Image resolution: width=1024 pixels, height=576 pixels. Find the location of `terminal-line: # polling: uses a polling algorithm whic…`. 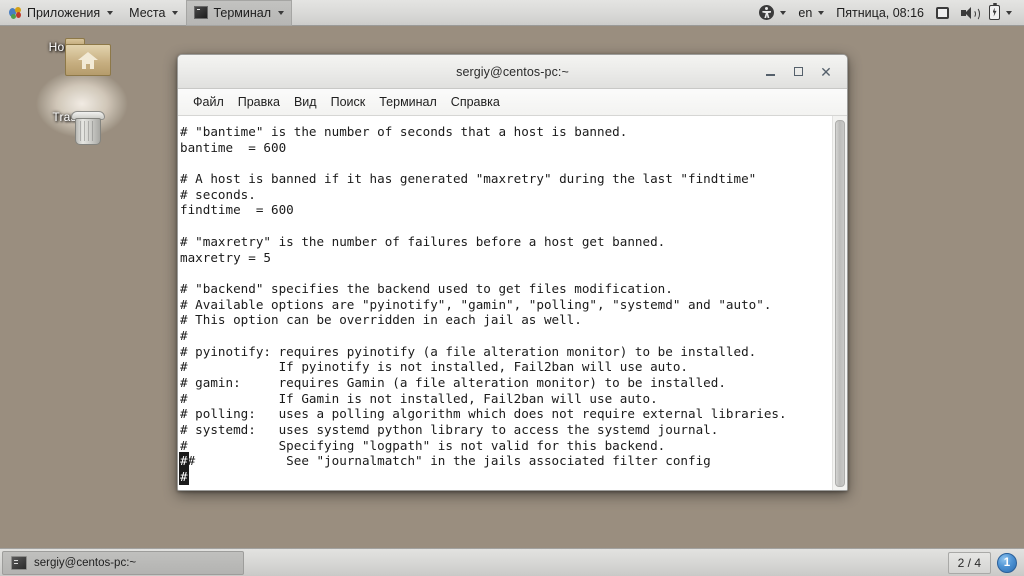

terminal-line: # polling: uses a polling algorithm whic… is located at coordinates (483, 414).